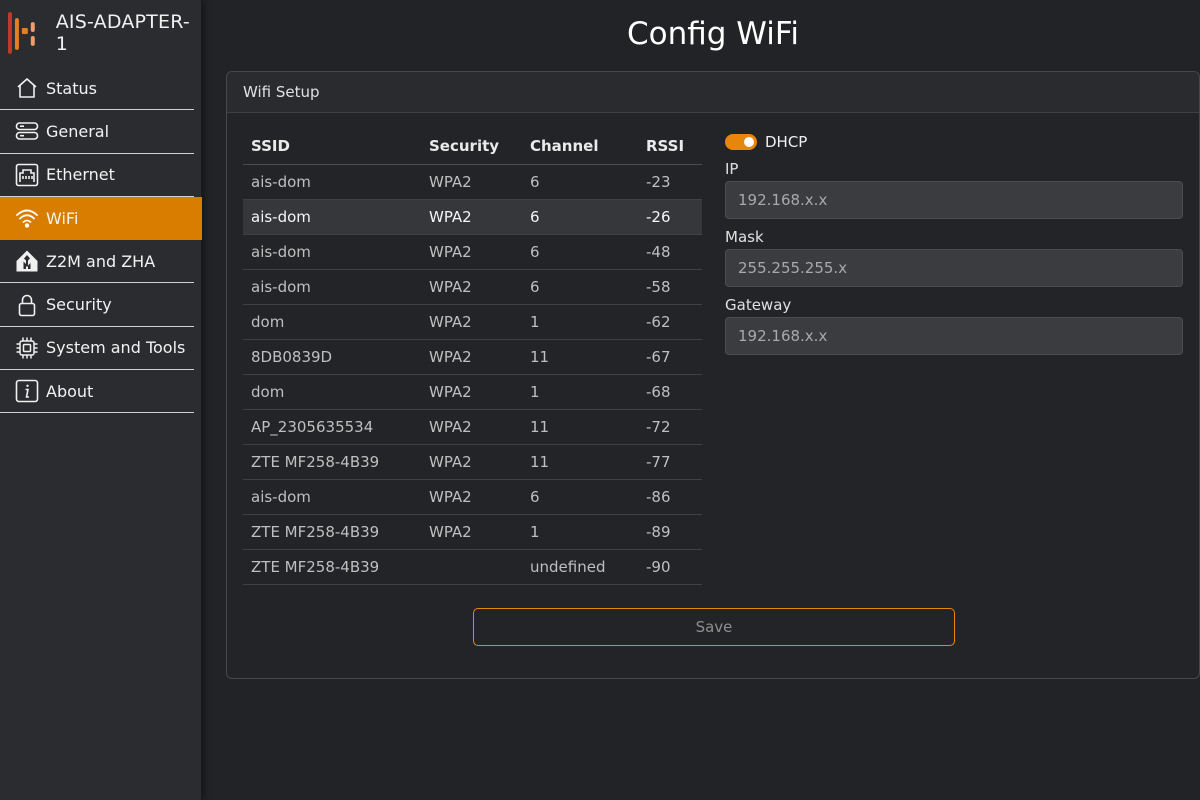  I want to click on wifi-icon, so click(27, 218).